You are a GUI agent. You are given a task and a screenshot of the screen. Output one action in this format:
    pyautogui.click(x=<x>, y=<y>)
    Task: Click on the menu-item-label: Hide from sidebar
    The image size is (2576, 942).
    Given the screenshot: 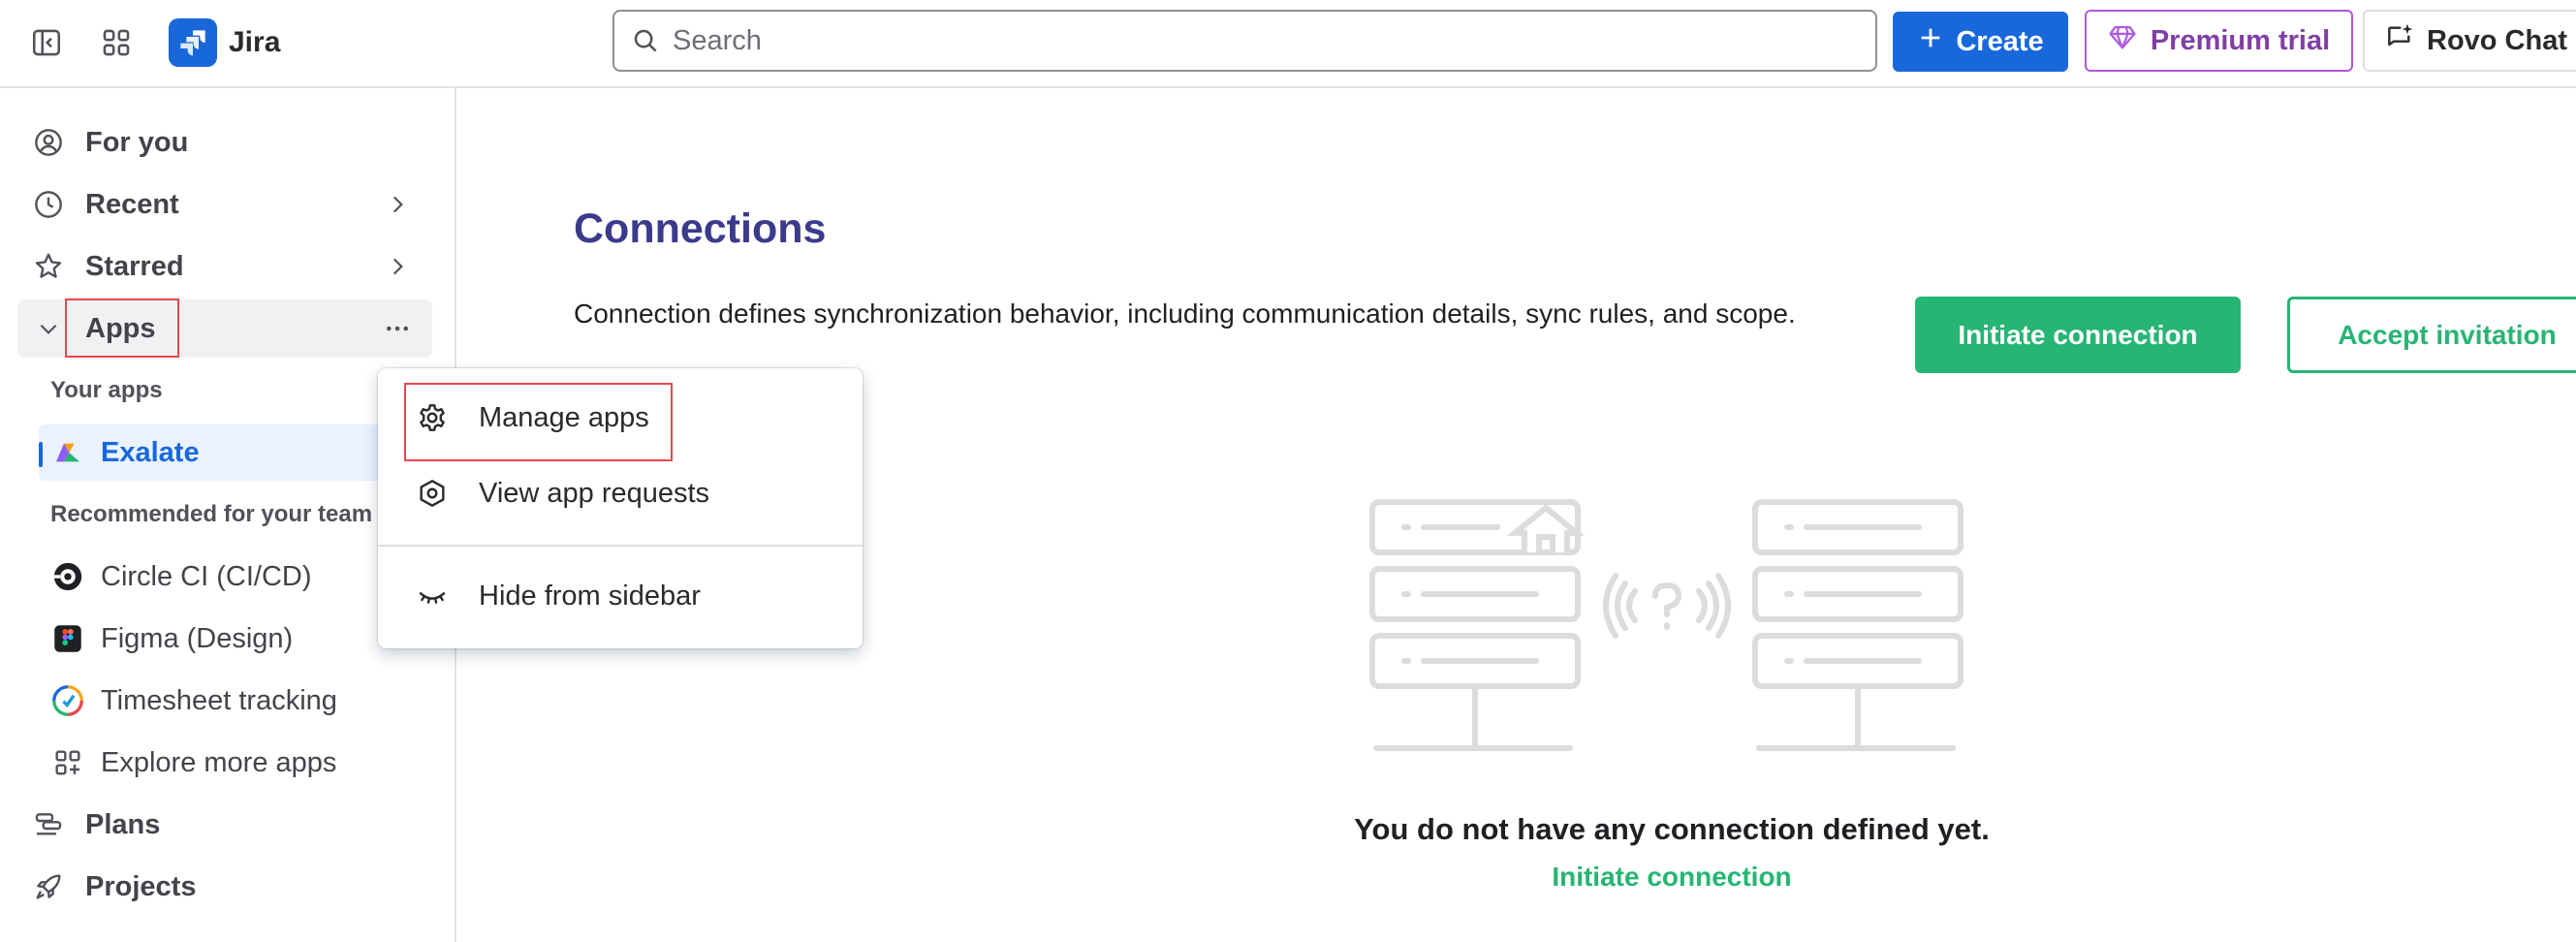 What is the action you would take?
    pyautogui.click(x=590, y=596)
    